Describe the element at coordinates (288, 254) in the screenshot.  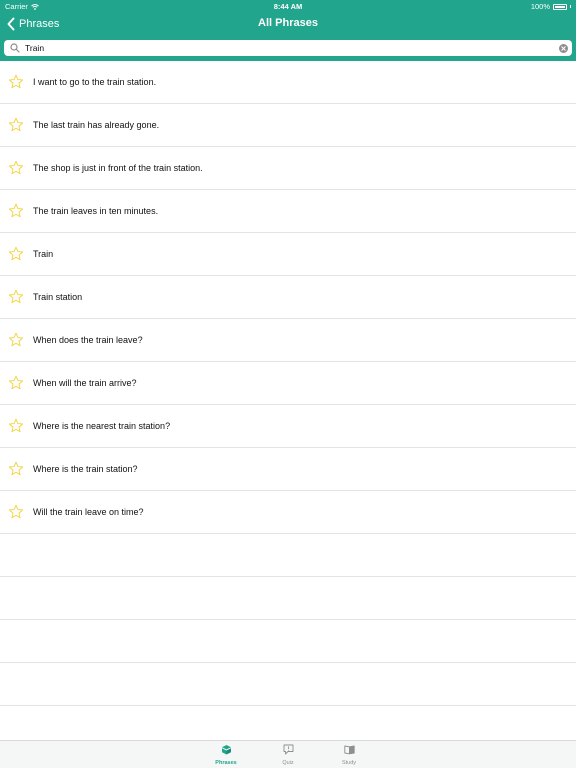
I see `phrase-row: Train` at that location.